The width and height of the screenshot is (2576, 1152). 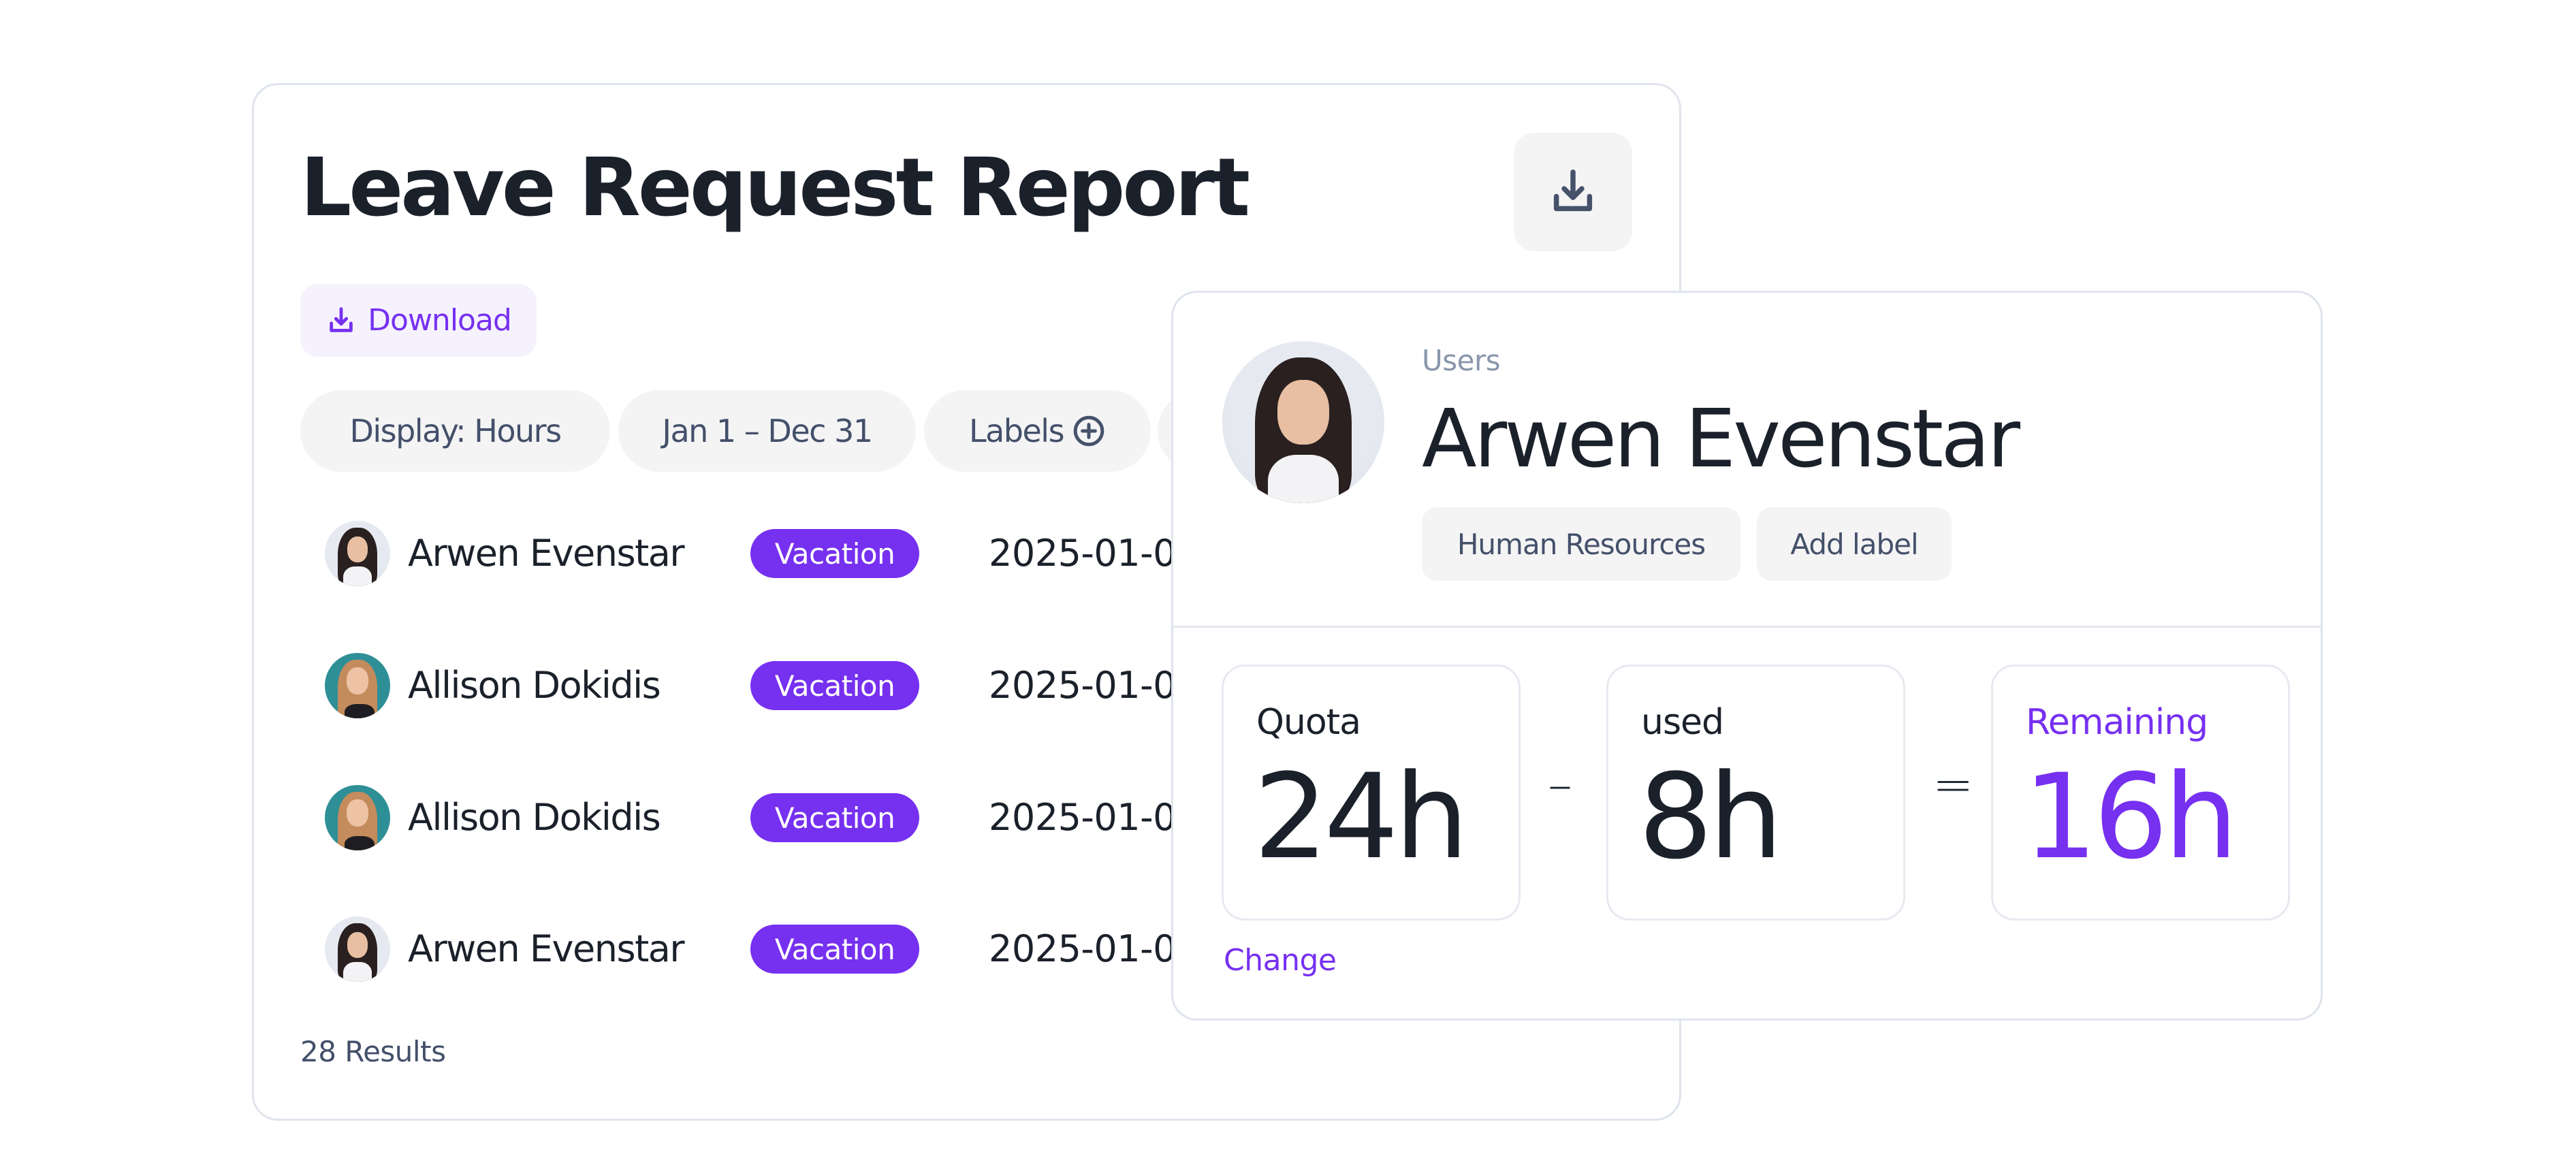 What do you see at coordinates (1747, 627) in the screenshot?
I see `divider` at bounding box center [1747, 627].